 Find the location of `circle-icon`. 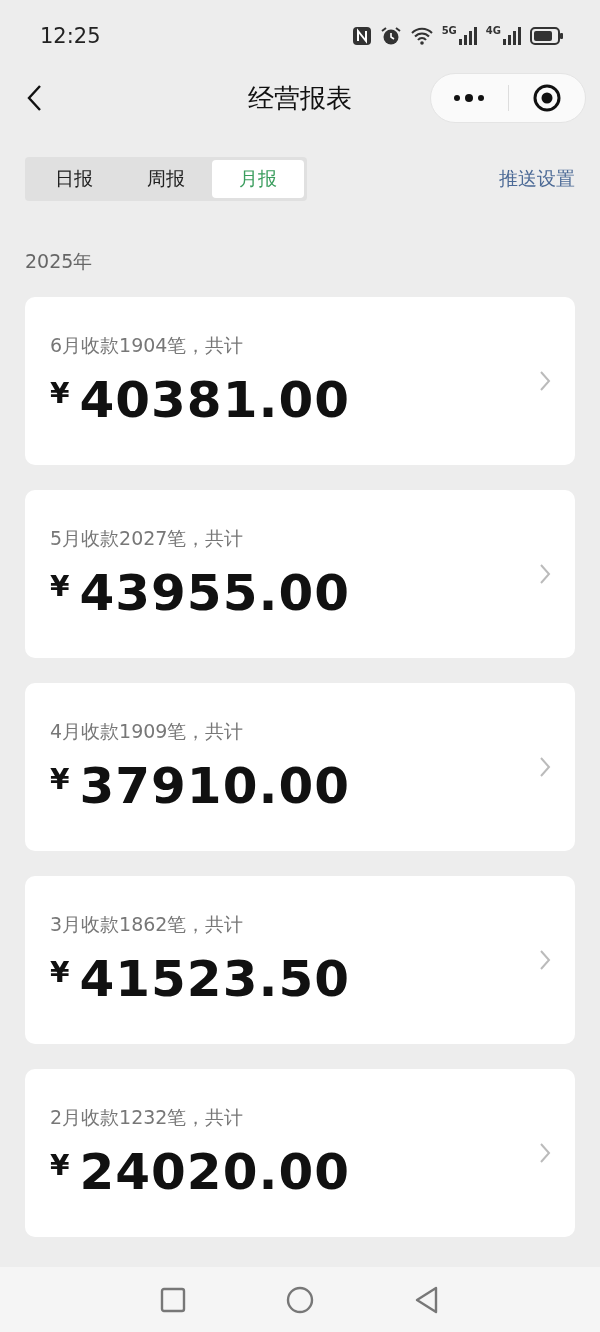

circle-icon is located at coordinates (300, 1299).